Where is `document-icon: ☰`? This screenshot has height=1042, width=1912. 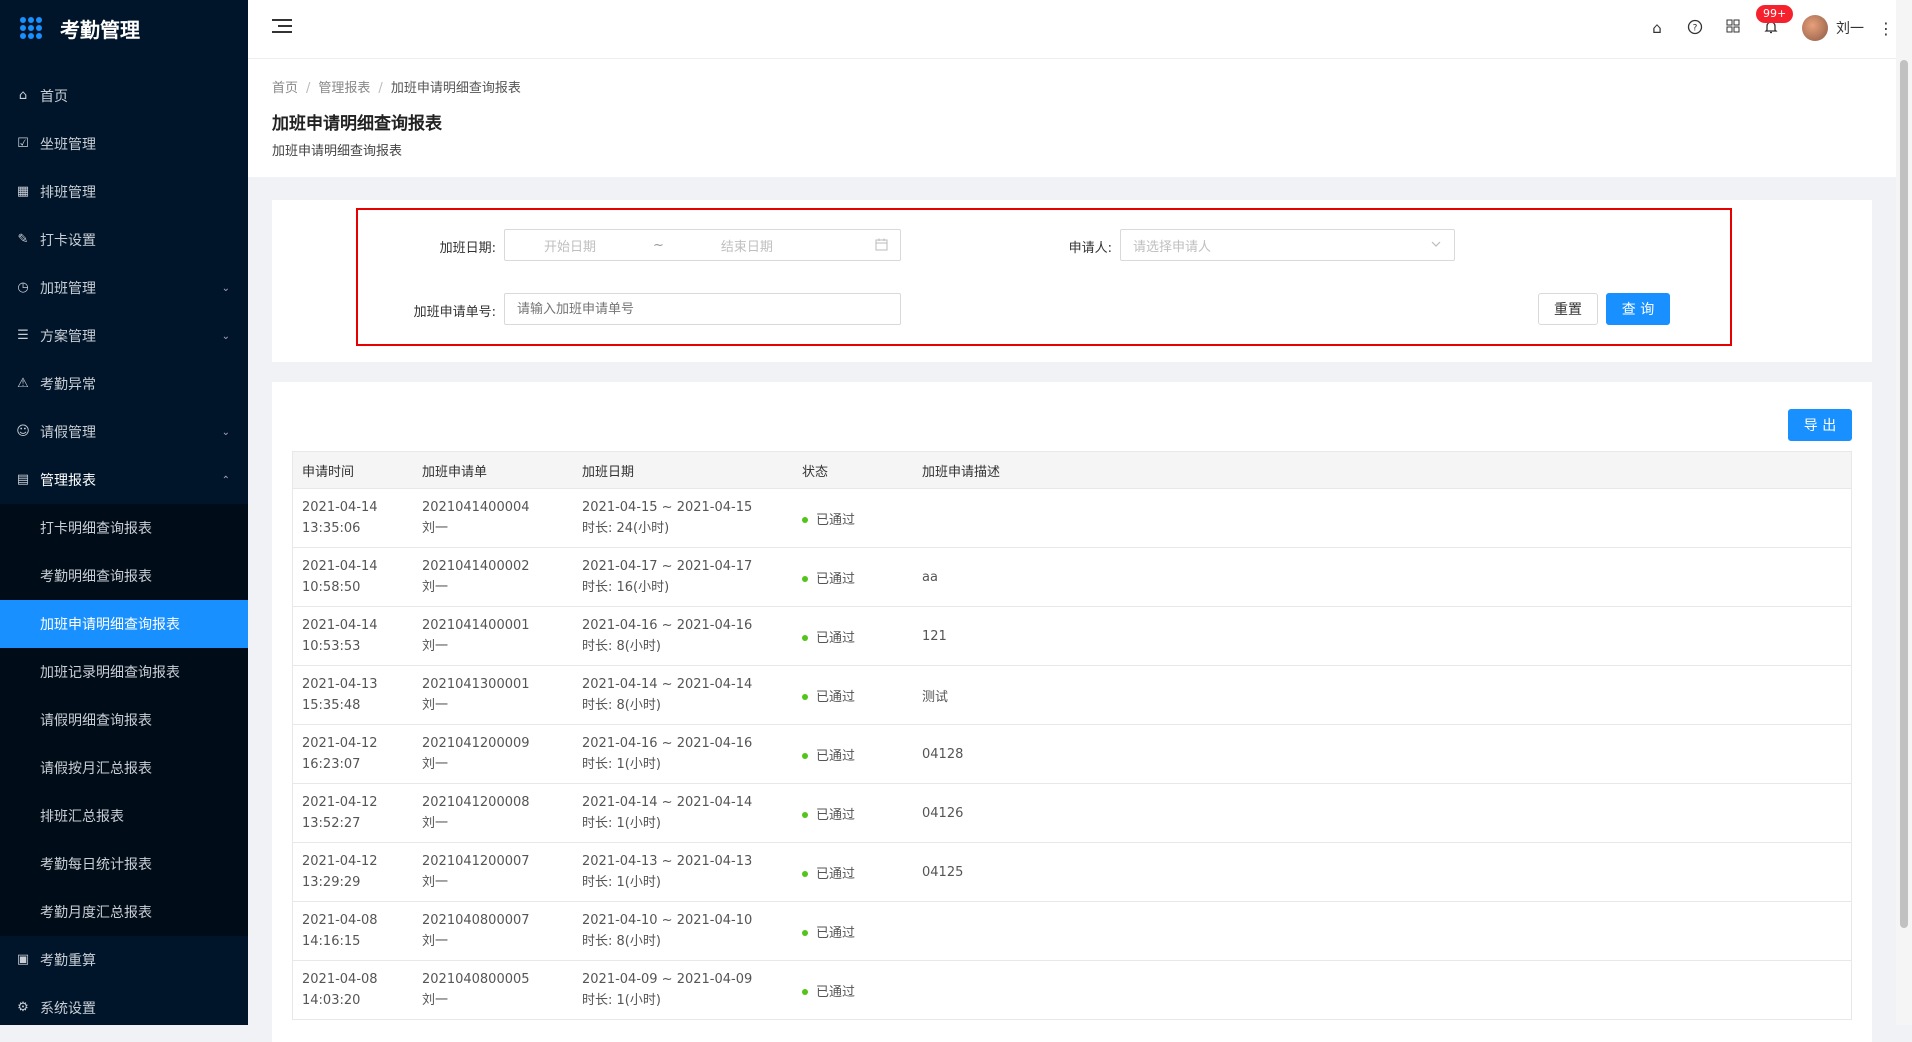 document-icon: ☰ is located at coordinates (23, 335).